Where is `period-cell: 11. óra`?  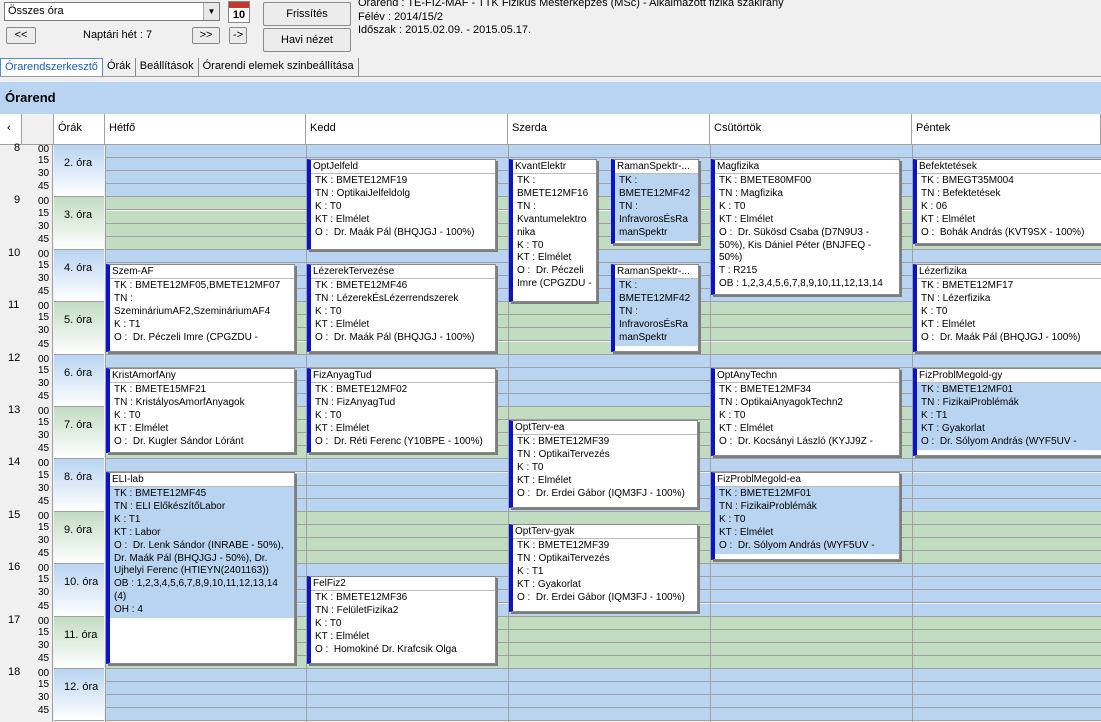 period-cell: 11. óra is located at coordinates (79, 642).